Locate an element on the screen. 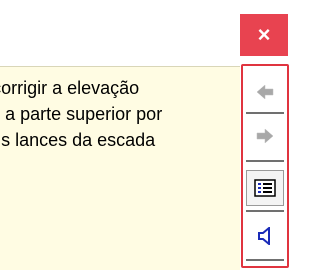  content-line-2: ao andar, agarre a parte superior por is located at coordinates (81, 114).